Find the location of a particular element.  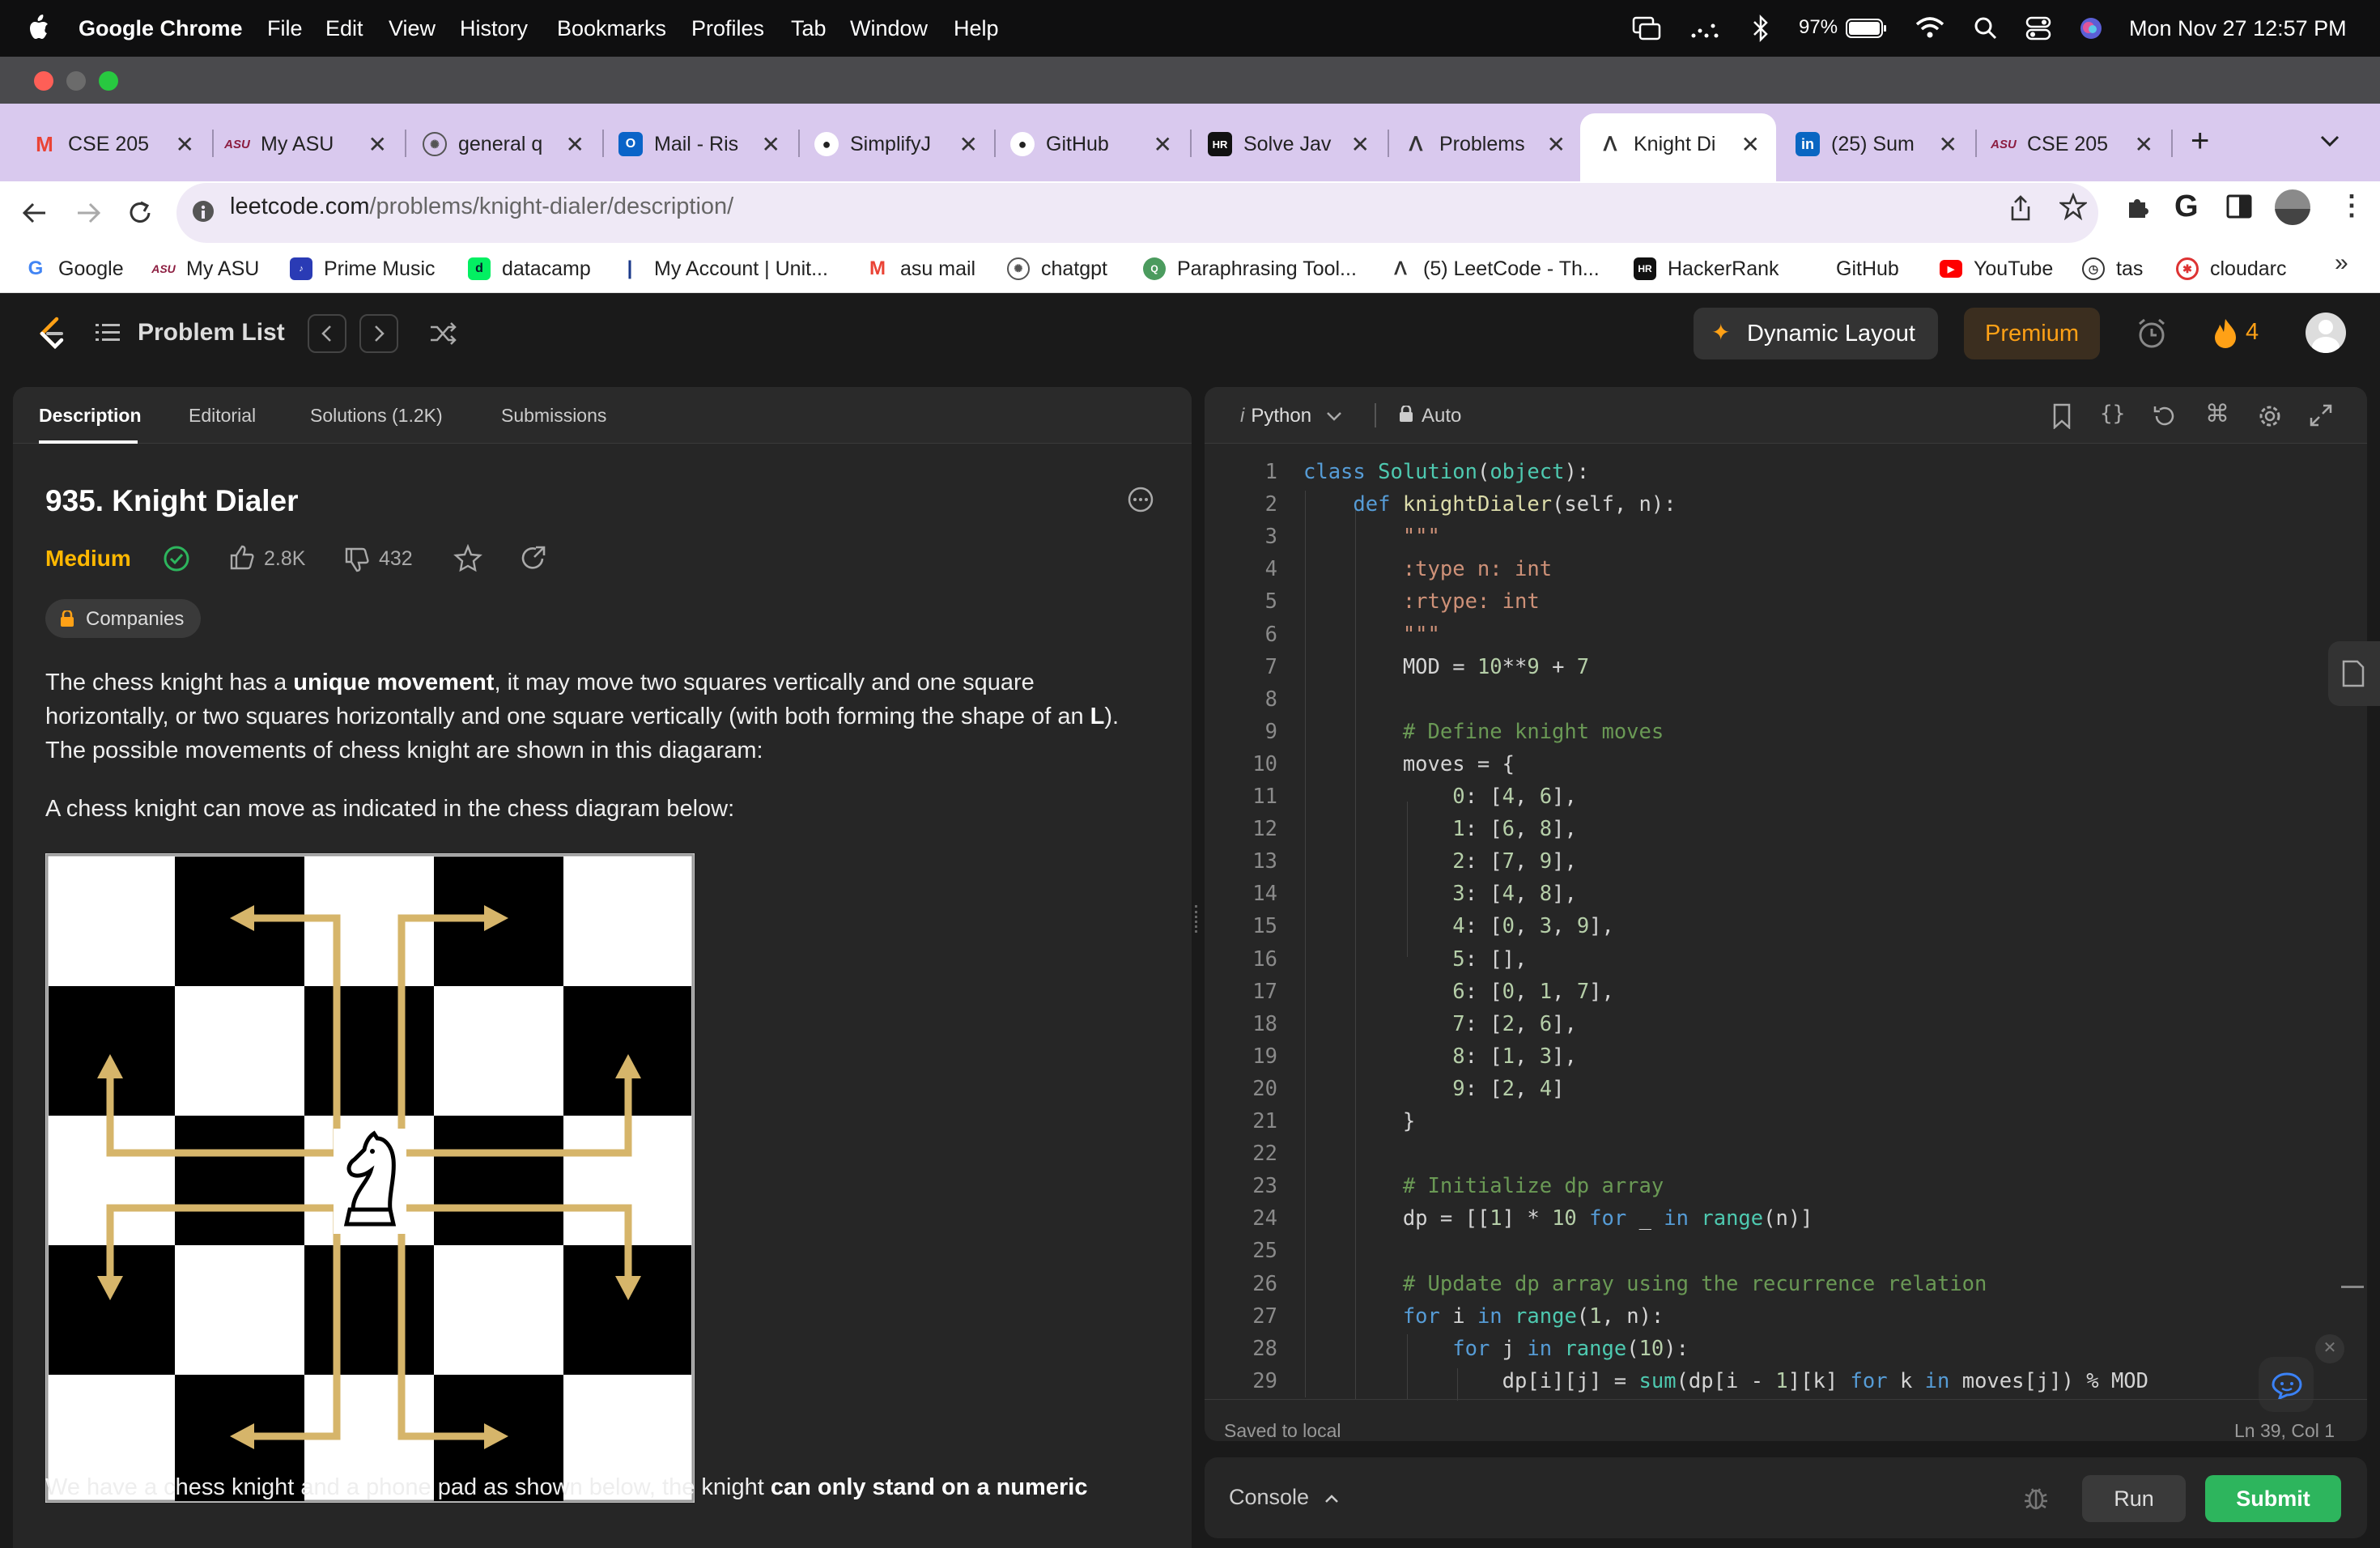

code-line: 0: [4, 6], is located at coordinates (1440, 797).